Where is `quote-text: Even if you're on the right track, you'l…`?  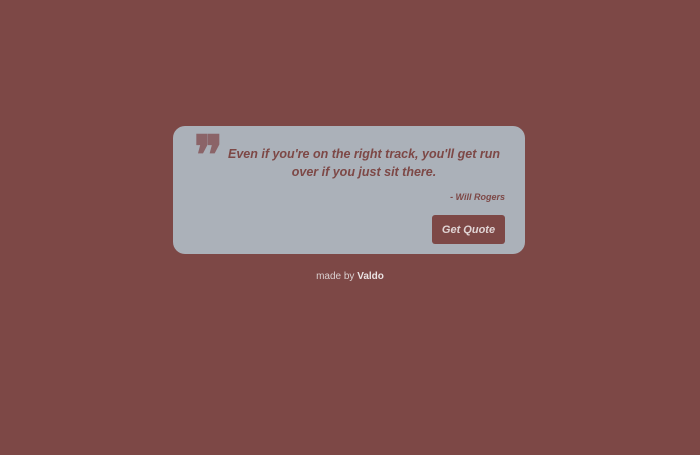
quote-text: Even if you're on the right track, you'l… is located at coordinates (364, 163).